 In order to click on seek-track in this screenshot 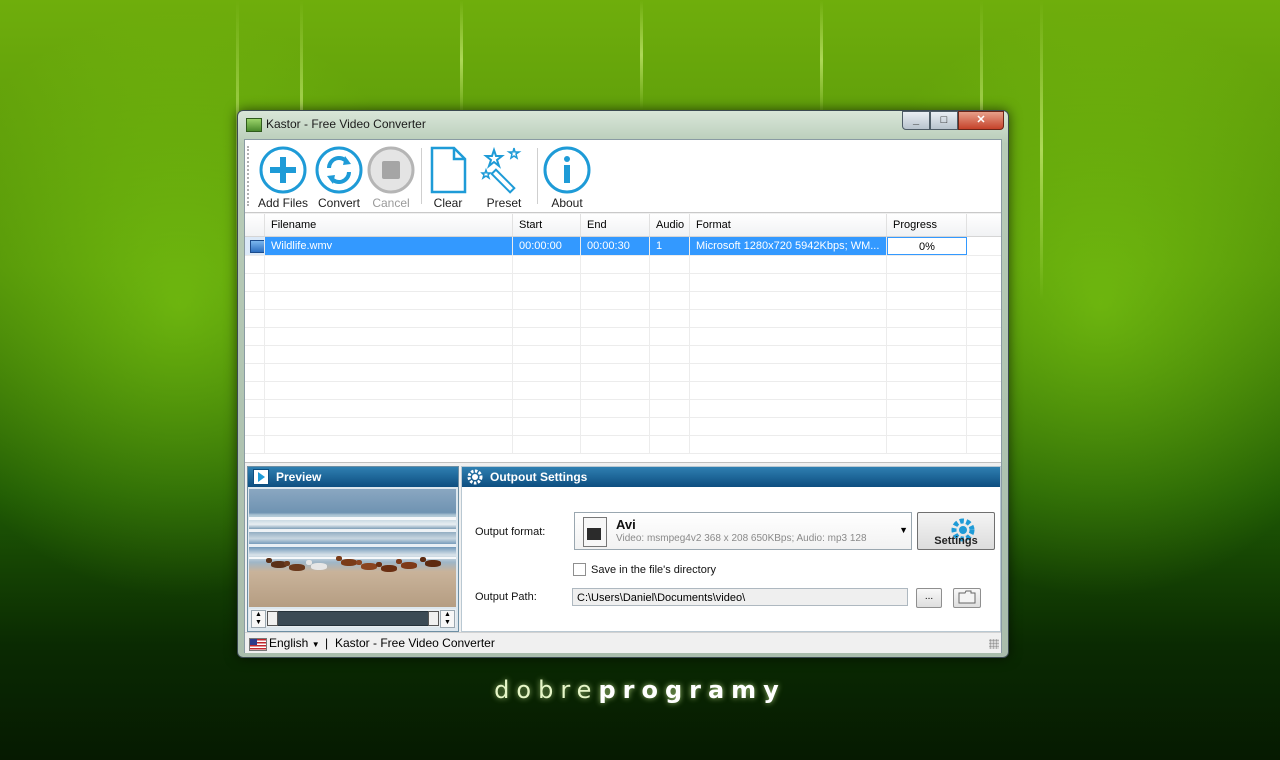, I will do `click(353, 618)`.